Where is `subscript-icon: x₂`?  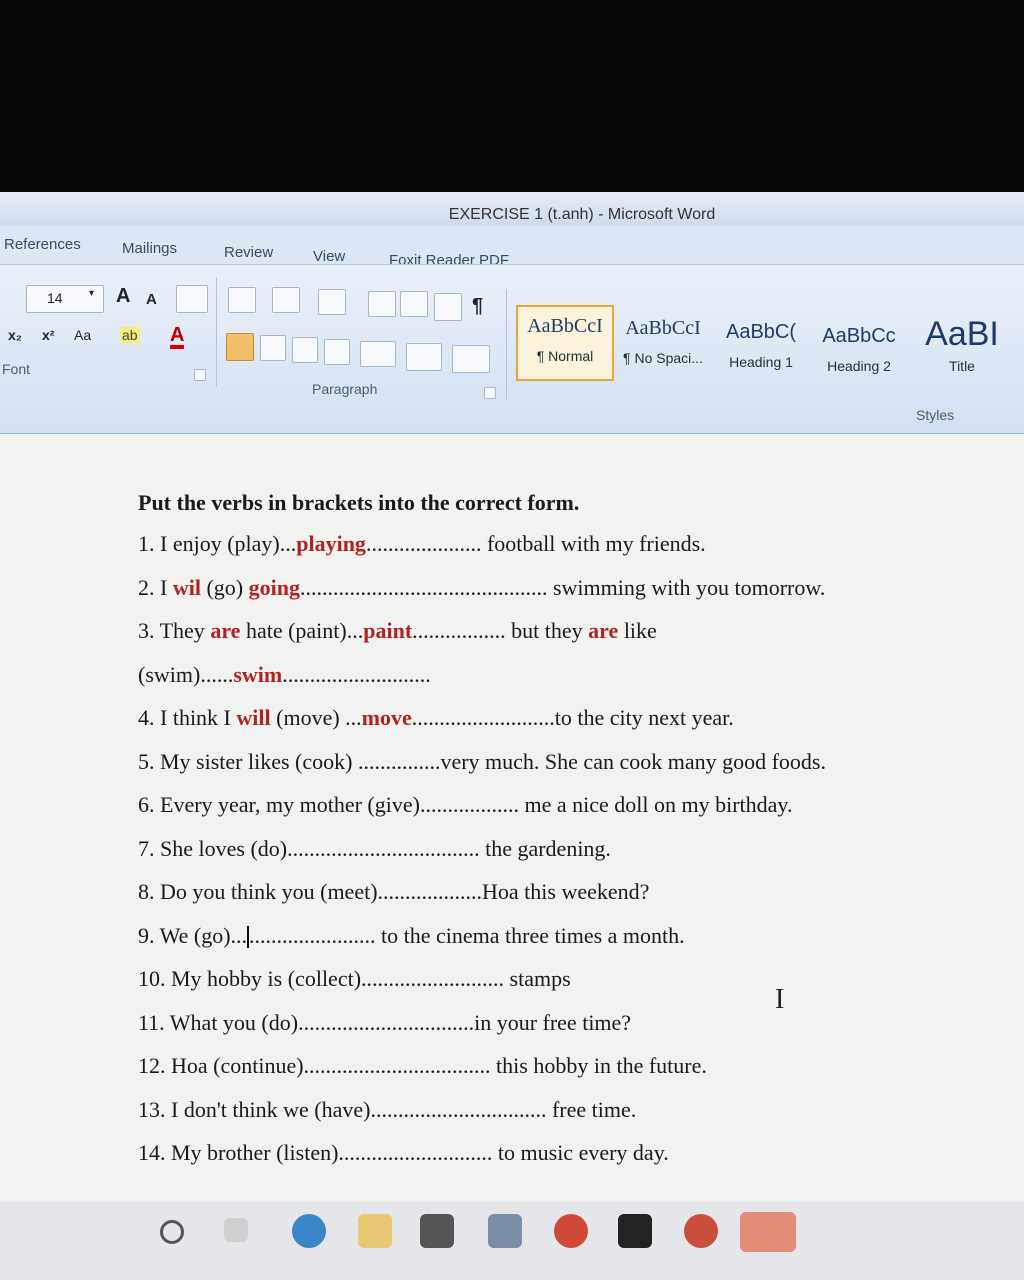 subscript-icon: x₂ is located at coordinates (15, 335).